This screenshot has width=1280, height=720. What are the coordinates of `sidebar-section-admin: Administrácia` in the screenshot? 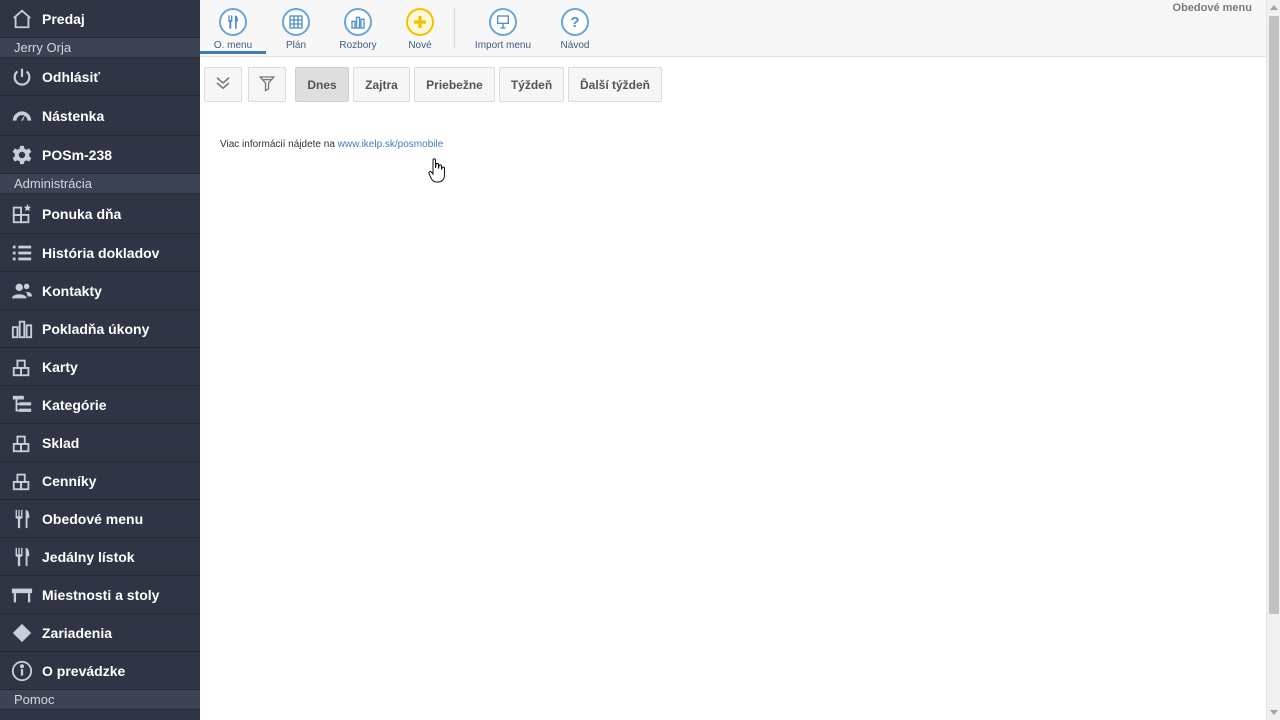 It's located at (100, 184).